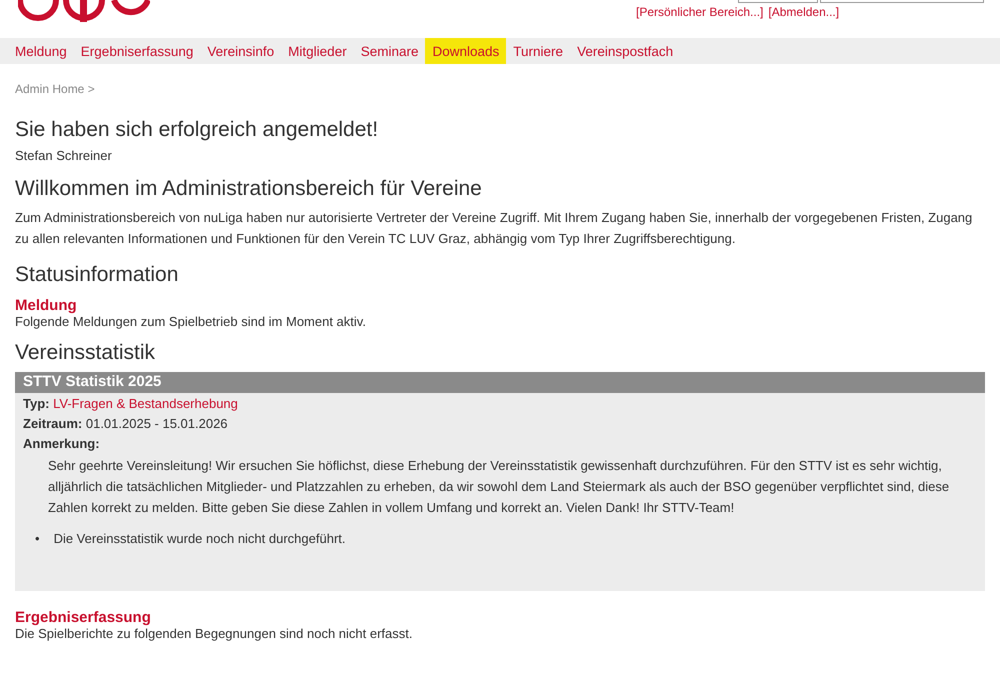 This screenshot has height=694, width=1000. Describe the element at coordinates (61, 443) in the screenshot. I see `field-label: Anmerkung:` at that location.